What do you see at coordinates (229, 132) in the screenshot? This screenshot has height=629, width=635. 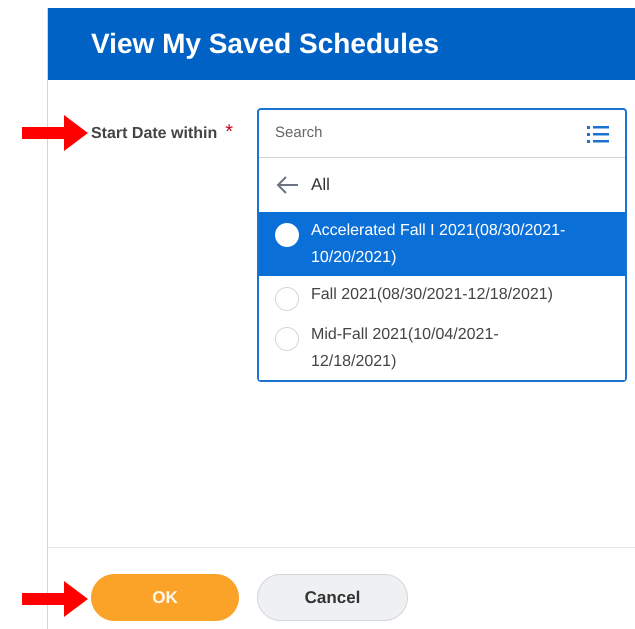 I see `required-mark: *` at bounding box center [229, 132].